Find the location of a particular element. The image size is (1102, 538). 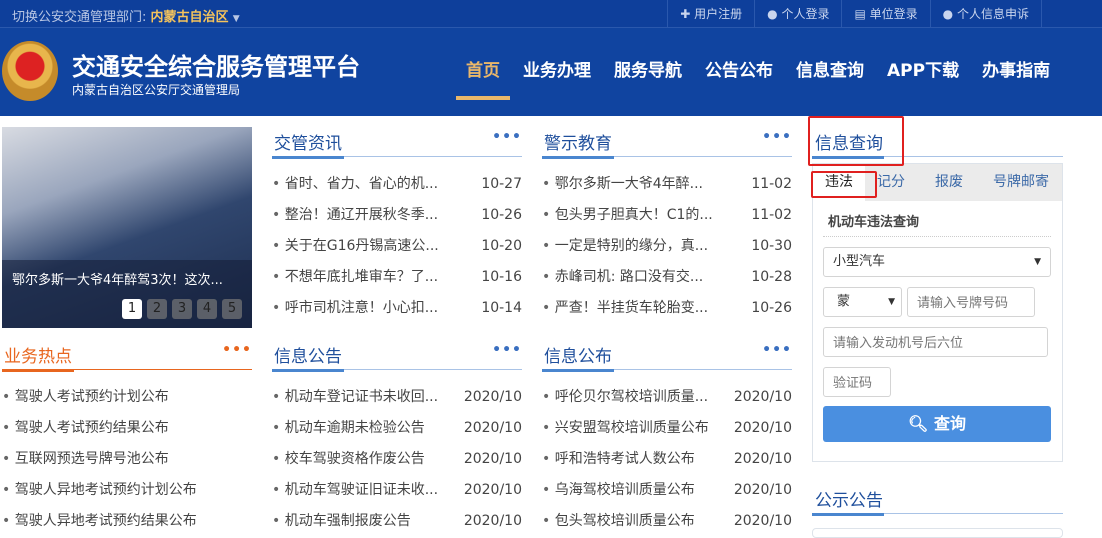

carousel-page-5: 5 is located at coordinates (232, 309).